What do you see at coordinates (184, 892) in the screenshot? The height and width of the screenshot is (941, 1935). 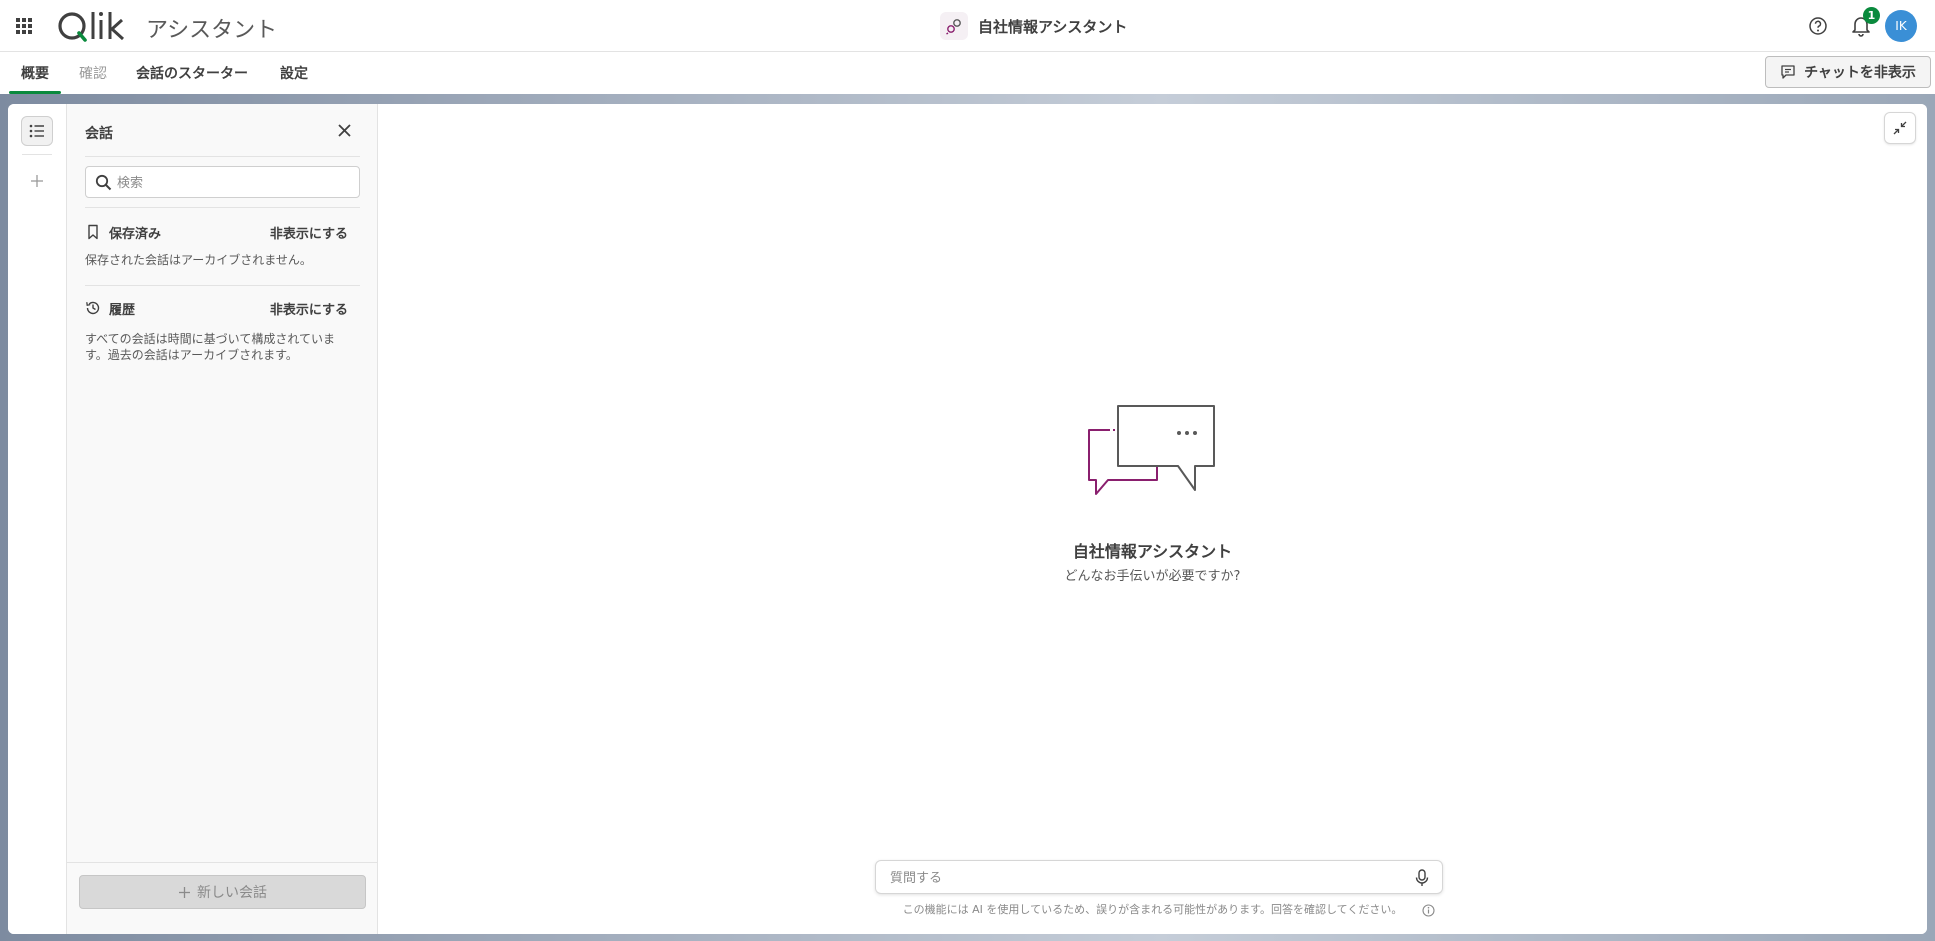 I see `plus-icon` at bounding box center [184, 892].